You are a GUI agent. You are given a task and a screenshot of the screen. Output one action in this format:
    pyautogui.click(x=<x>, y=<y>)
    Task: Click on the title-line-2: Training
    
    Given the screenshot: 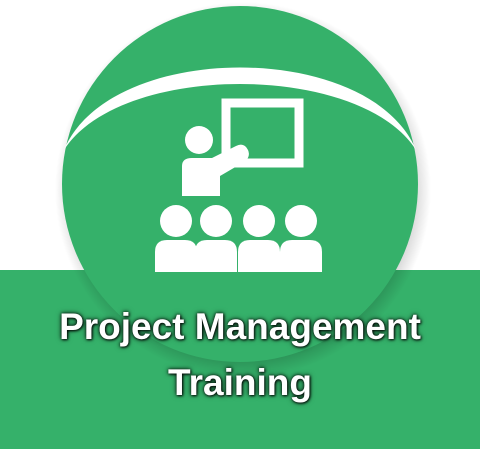 What is the action you would take?
    pyautogui.click(x=240, y=382)
    